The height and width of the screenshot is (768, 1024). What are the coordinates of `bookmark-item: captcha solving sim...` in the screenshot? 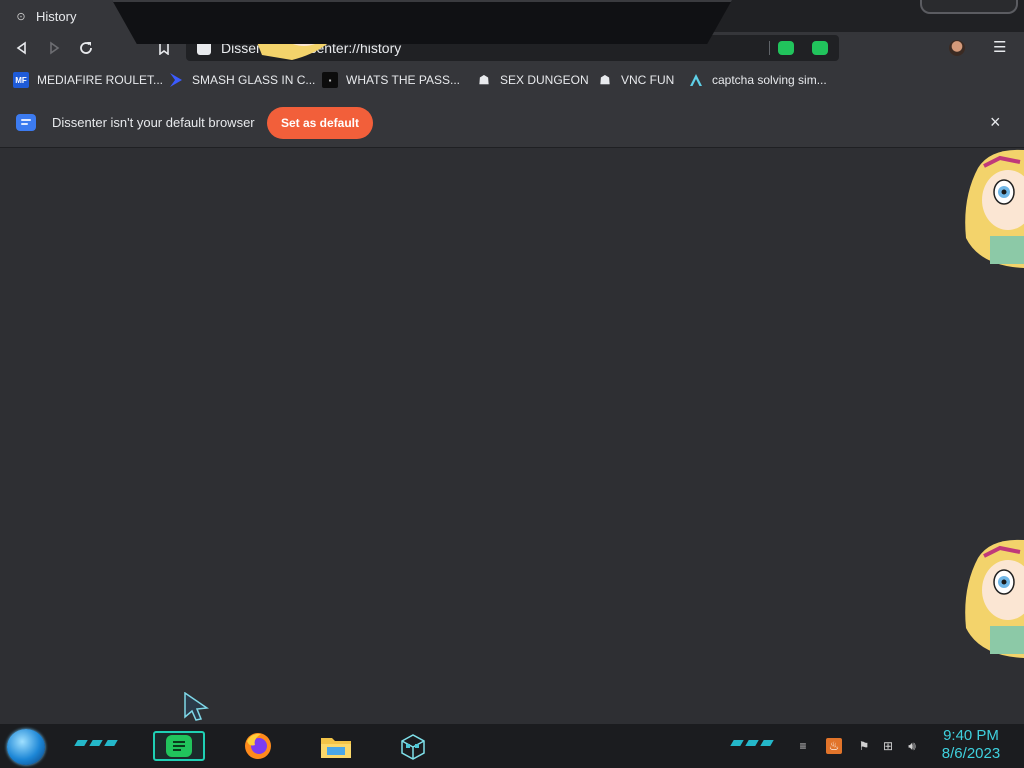 It's located at (757, 80).